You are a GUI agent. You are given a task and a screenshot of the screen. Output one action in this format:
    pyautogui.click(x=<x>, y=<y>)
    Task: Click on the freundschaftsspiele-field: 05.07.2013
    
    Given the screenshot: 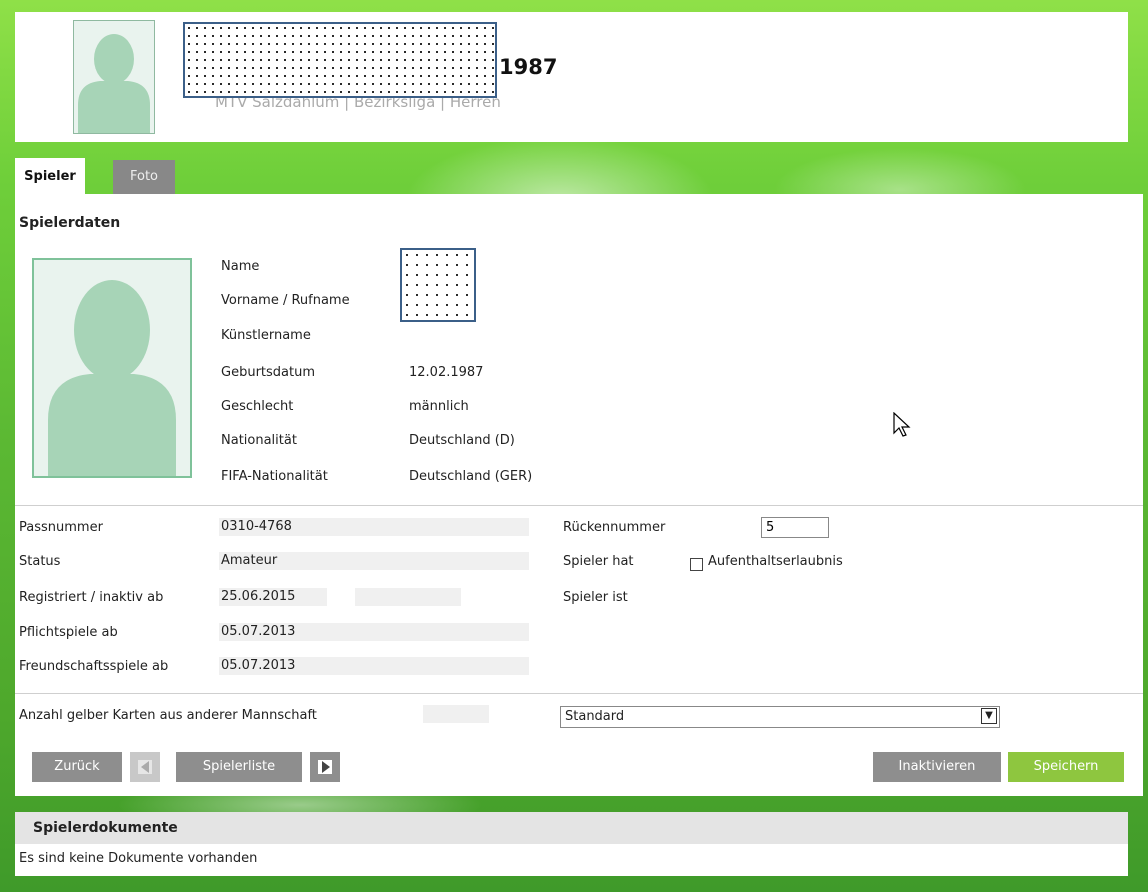 What is the action you would take?
    pyautogui.click(x=374, y=666)
    